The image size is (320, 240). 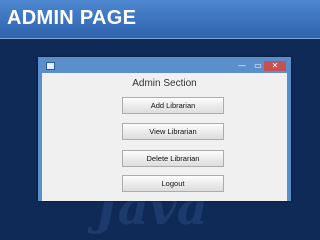 What do you see at coordinates (242, 66) in the screenshot?
I see `minimize-button: —` at bounding box center [242, 66].